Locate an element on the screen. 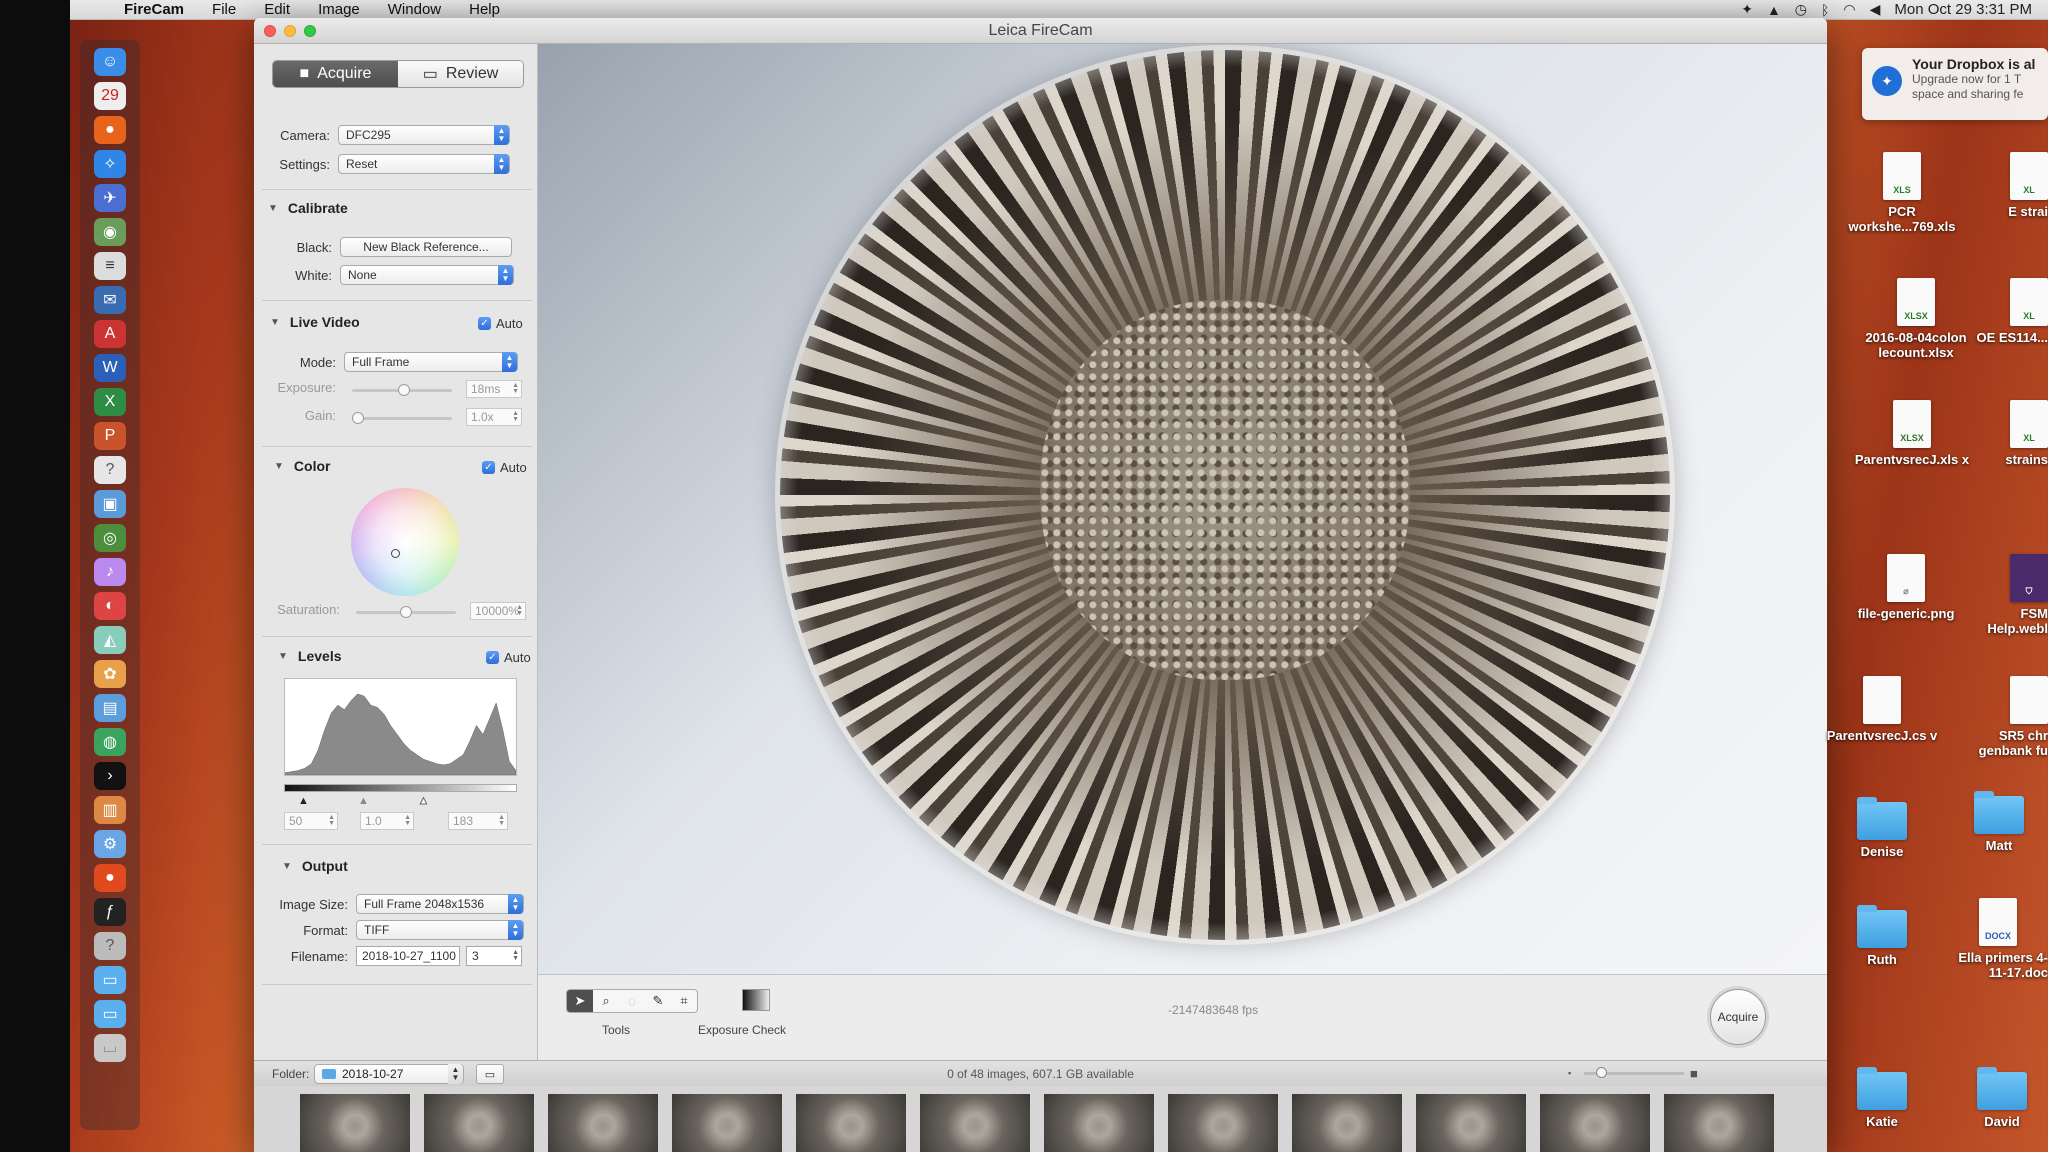 This screenshot has height=1152, width=2048. photos-icon: ✿ is located at coordinates (110, 674).